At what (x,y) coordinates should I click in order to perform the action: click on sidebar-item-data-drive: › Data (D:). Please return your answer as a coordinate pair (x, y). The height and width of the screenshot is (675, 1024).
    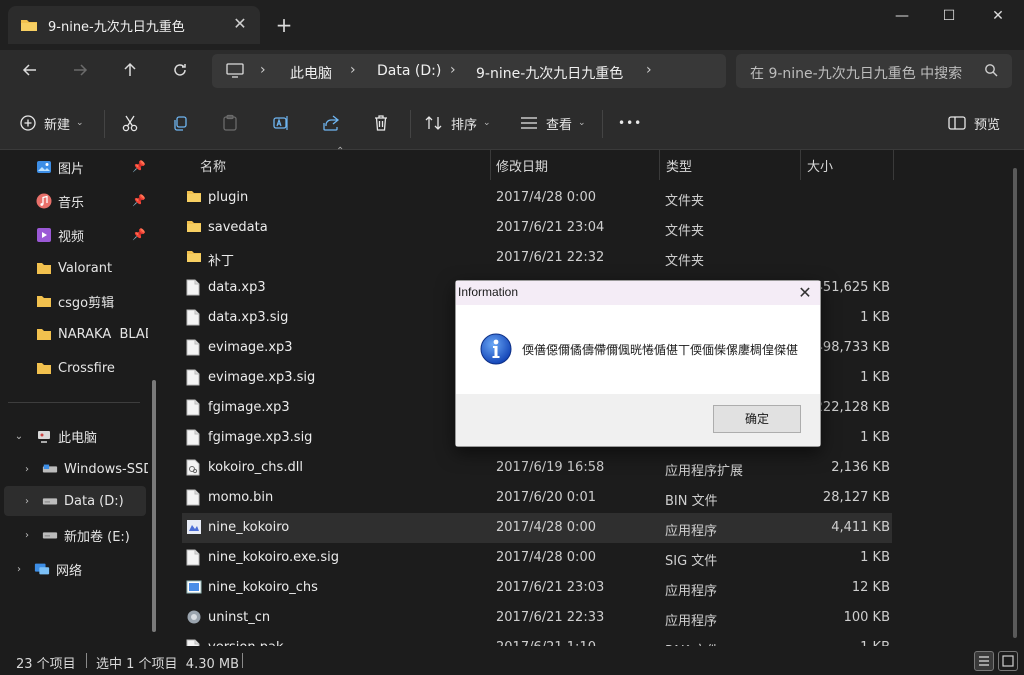
    Looking at the image, I should click on (75, 501).